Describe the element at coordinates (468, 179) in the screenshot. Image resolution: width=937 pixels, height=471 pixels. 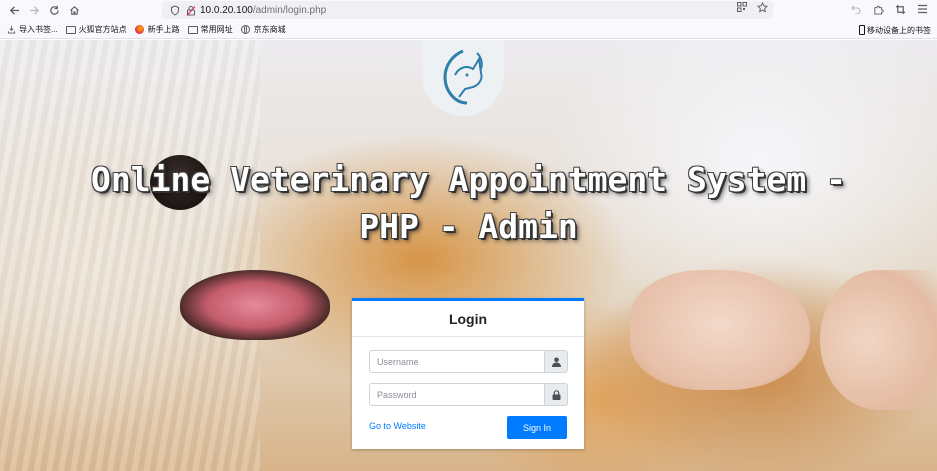
I see `page-title-line1: Online Veterinary Appointment System -` at that location.